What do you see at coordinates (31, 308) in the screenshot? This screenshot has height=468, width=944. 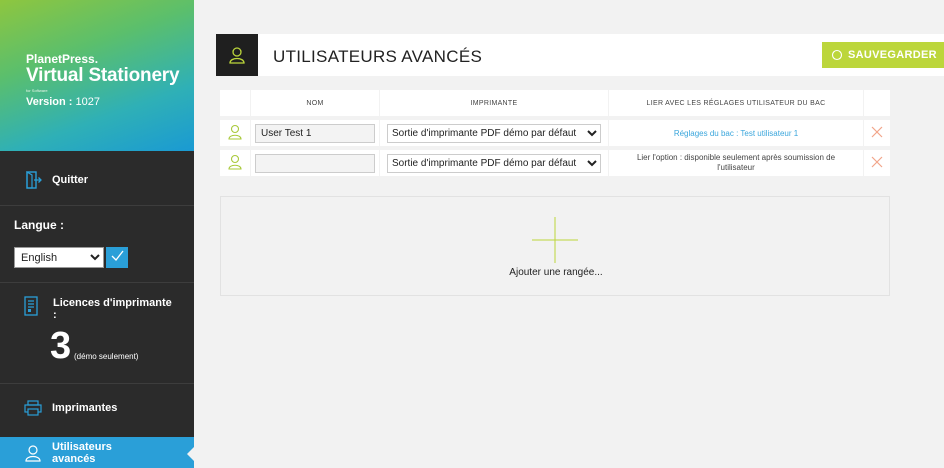 I see `license-icon` at bounding box center [31, 308].